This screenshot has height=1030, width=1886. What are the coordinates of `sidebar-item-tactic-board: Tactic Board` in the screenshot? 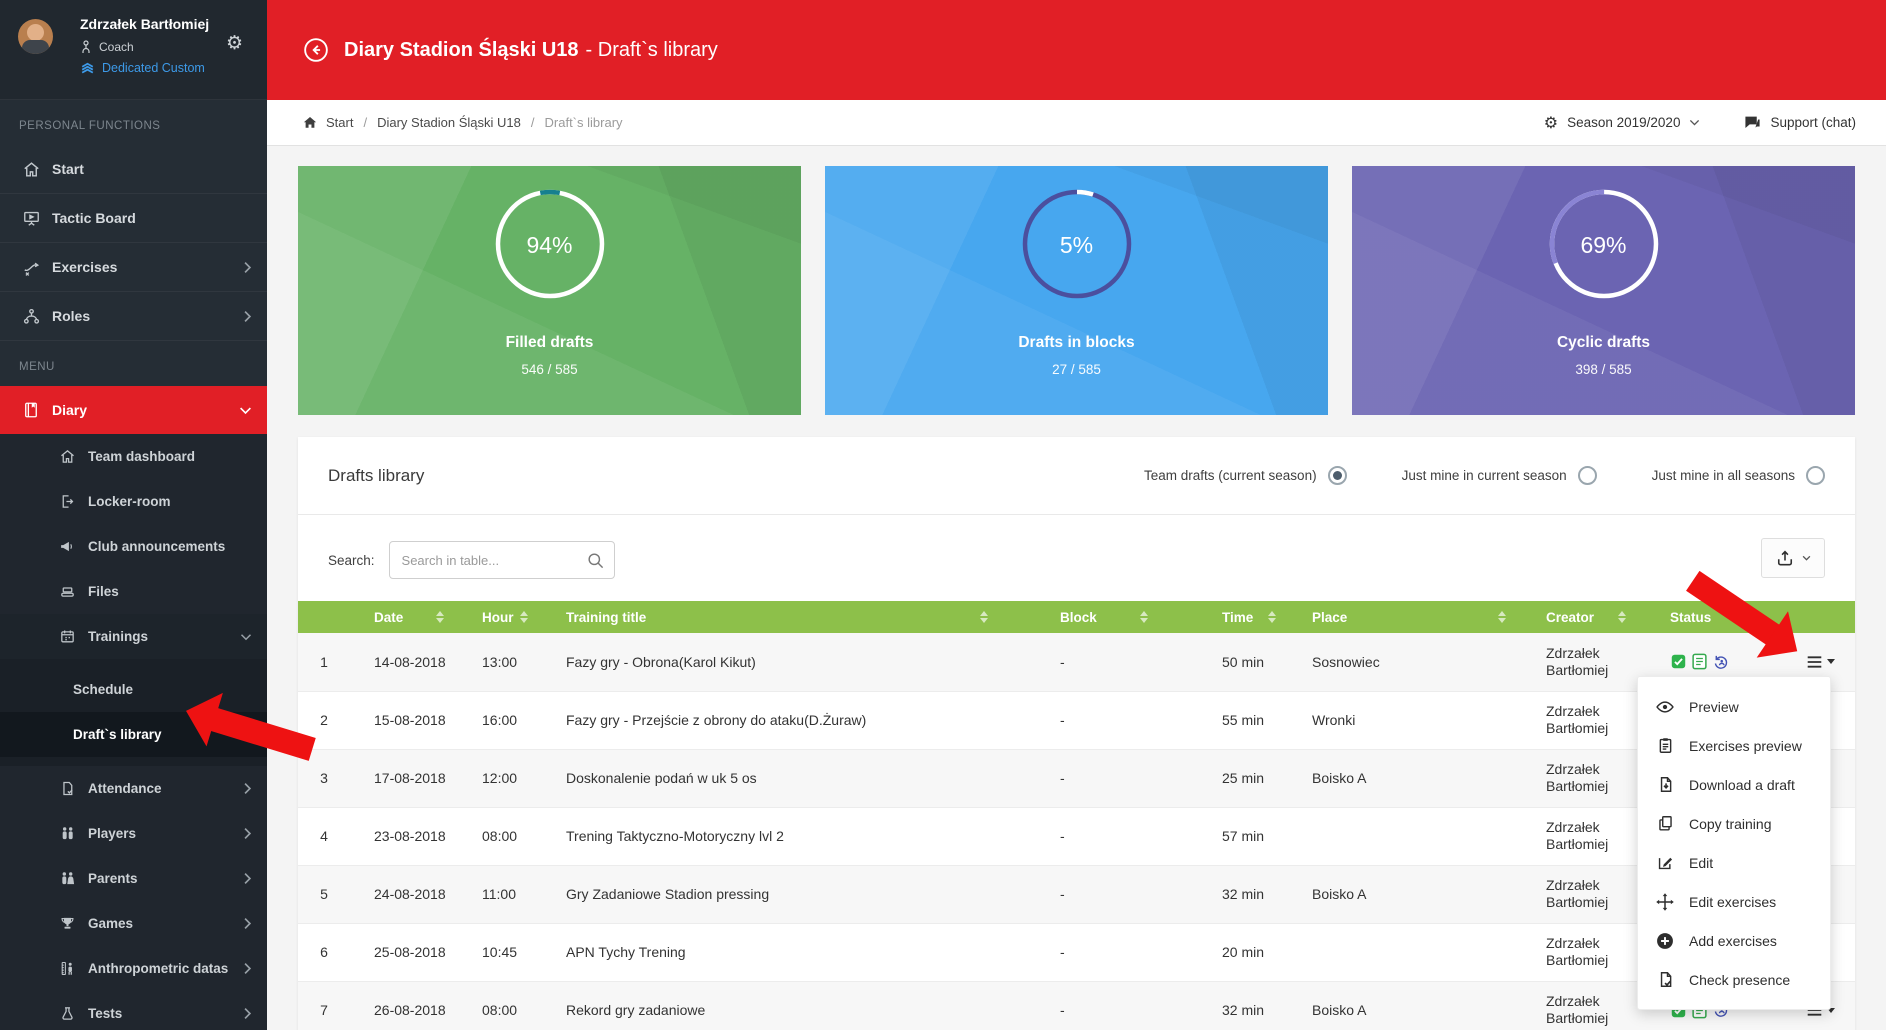 It's located at (133, 218).